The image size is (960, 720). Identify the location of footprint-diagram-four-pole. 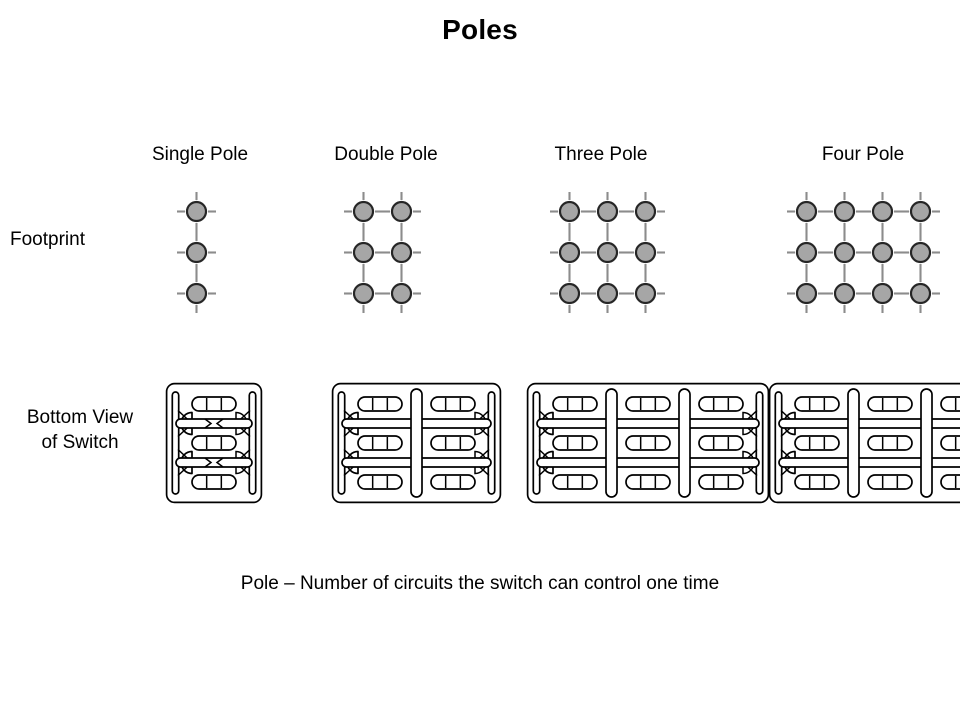
(863, 252).